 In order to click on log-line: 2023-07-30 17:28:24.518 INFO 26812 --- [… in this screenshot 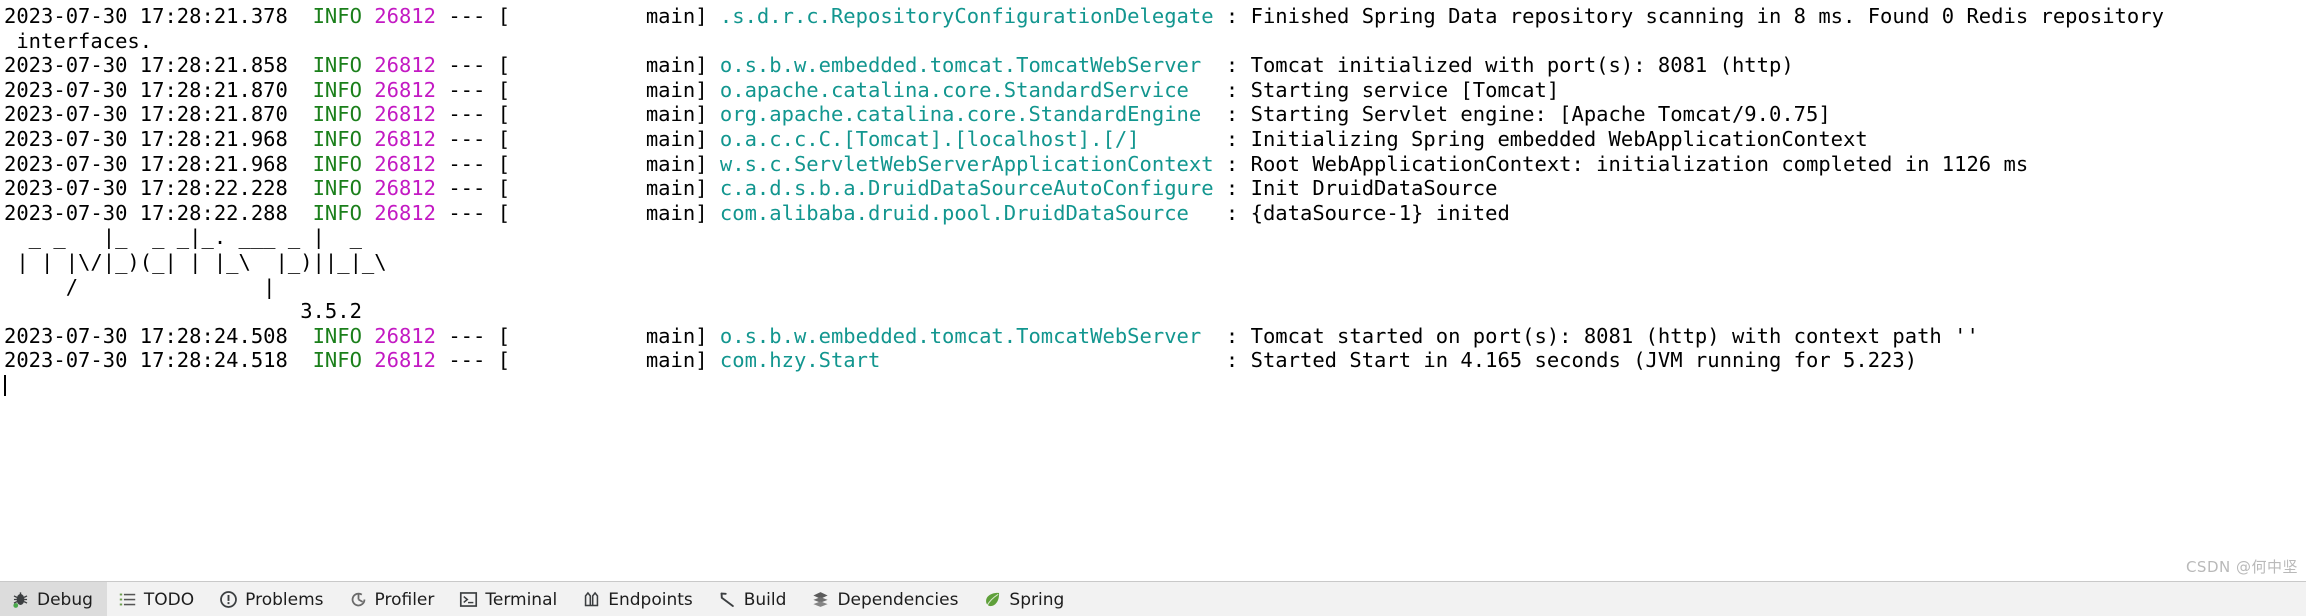, I will do `click(1155, 360)`.